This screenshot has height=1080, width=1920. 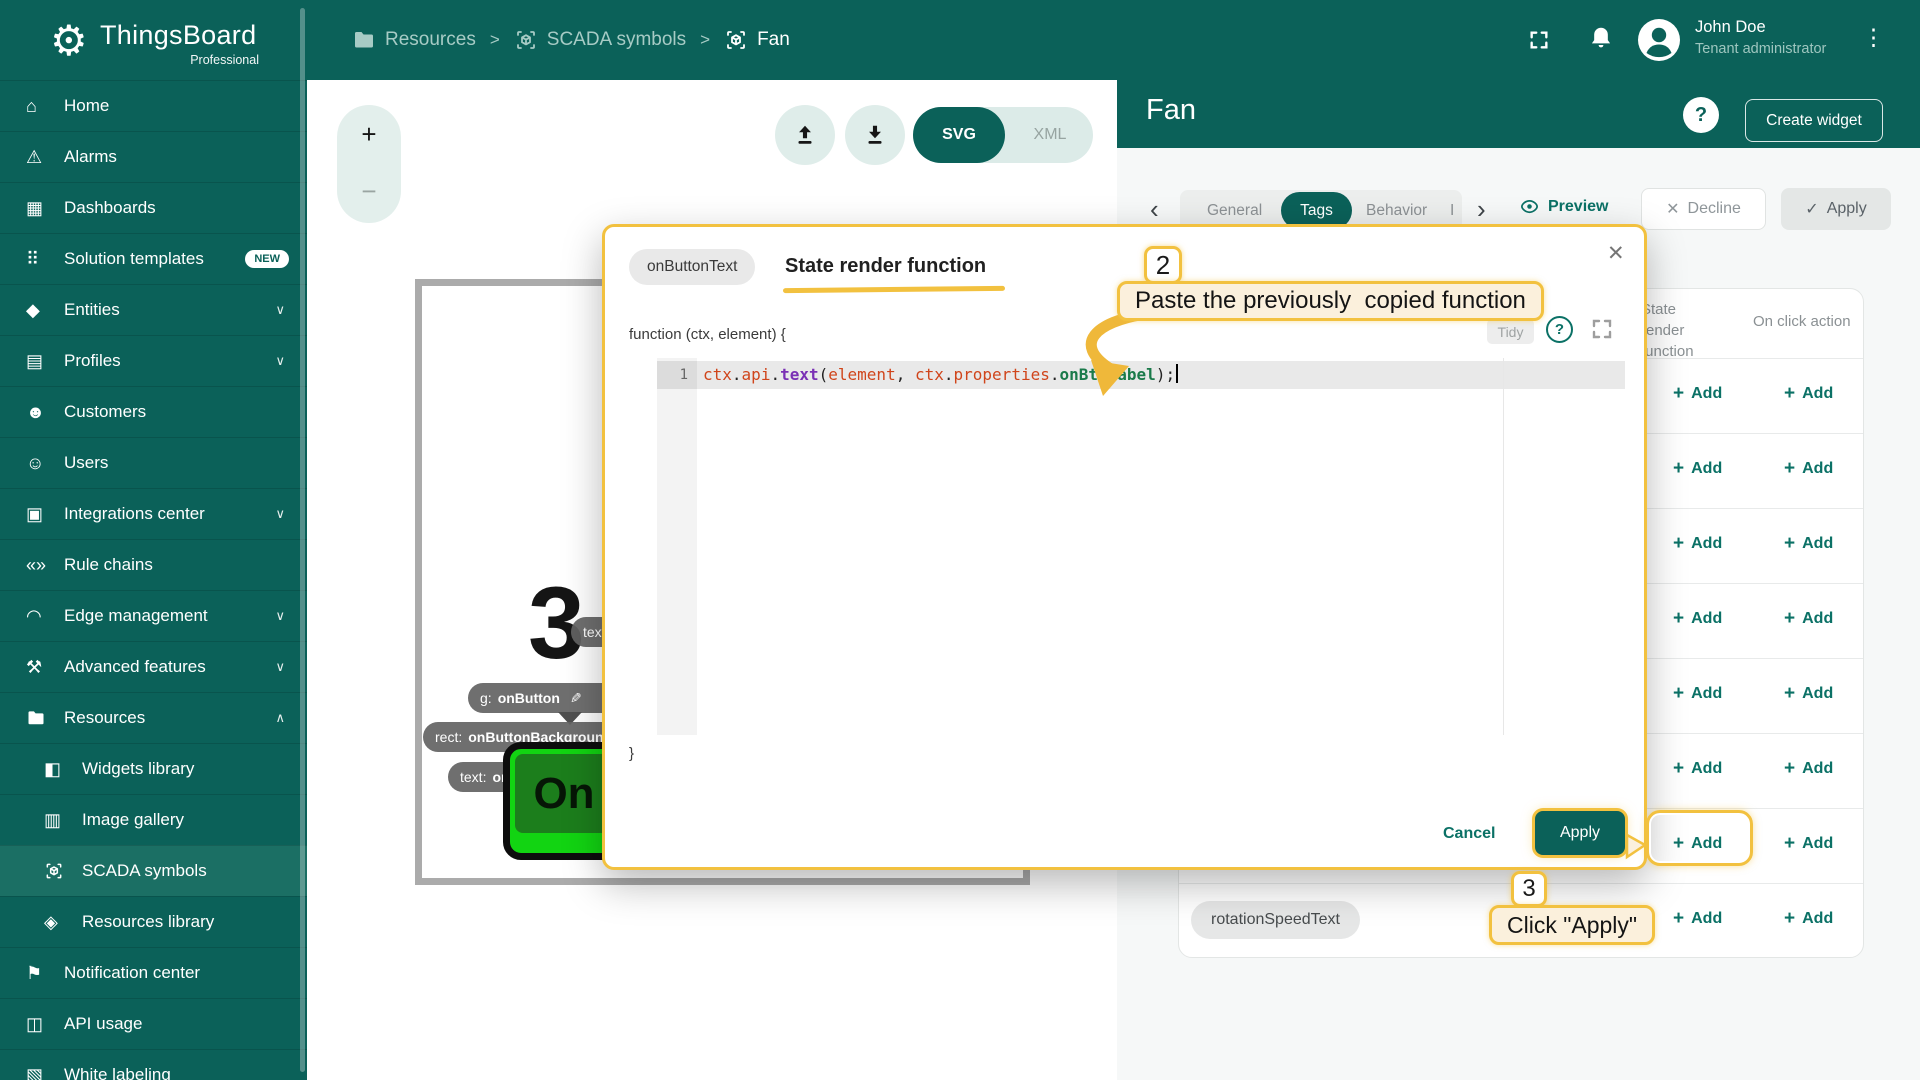 What do you see at coordinates (1154, 209) in the screenshot?
I see `tabs-scroll-left-icon: ‹` at bounding box center [1154, 209].